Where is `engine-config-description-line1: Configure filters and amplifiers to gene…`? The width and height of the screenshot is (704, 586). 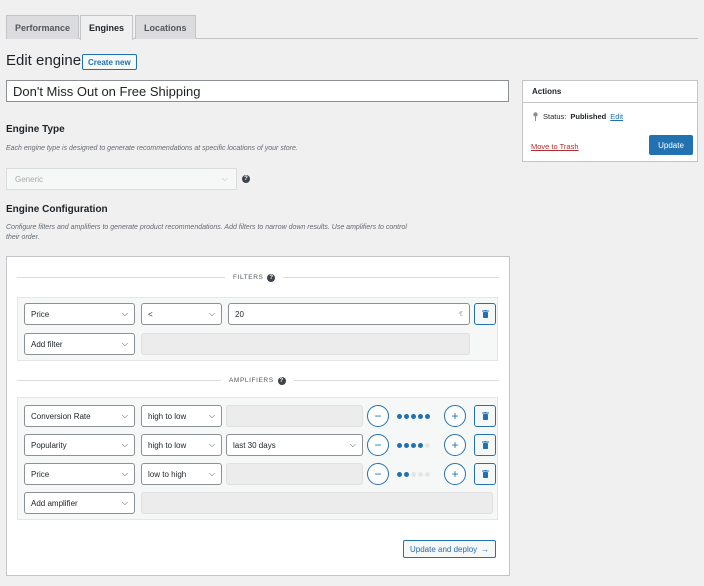 engine-config-description-line1: Configure filters and amplifiers to gene… is located at coordinates (206, 227).